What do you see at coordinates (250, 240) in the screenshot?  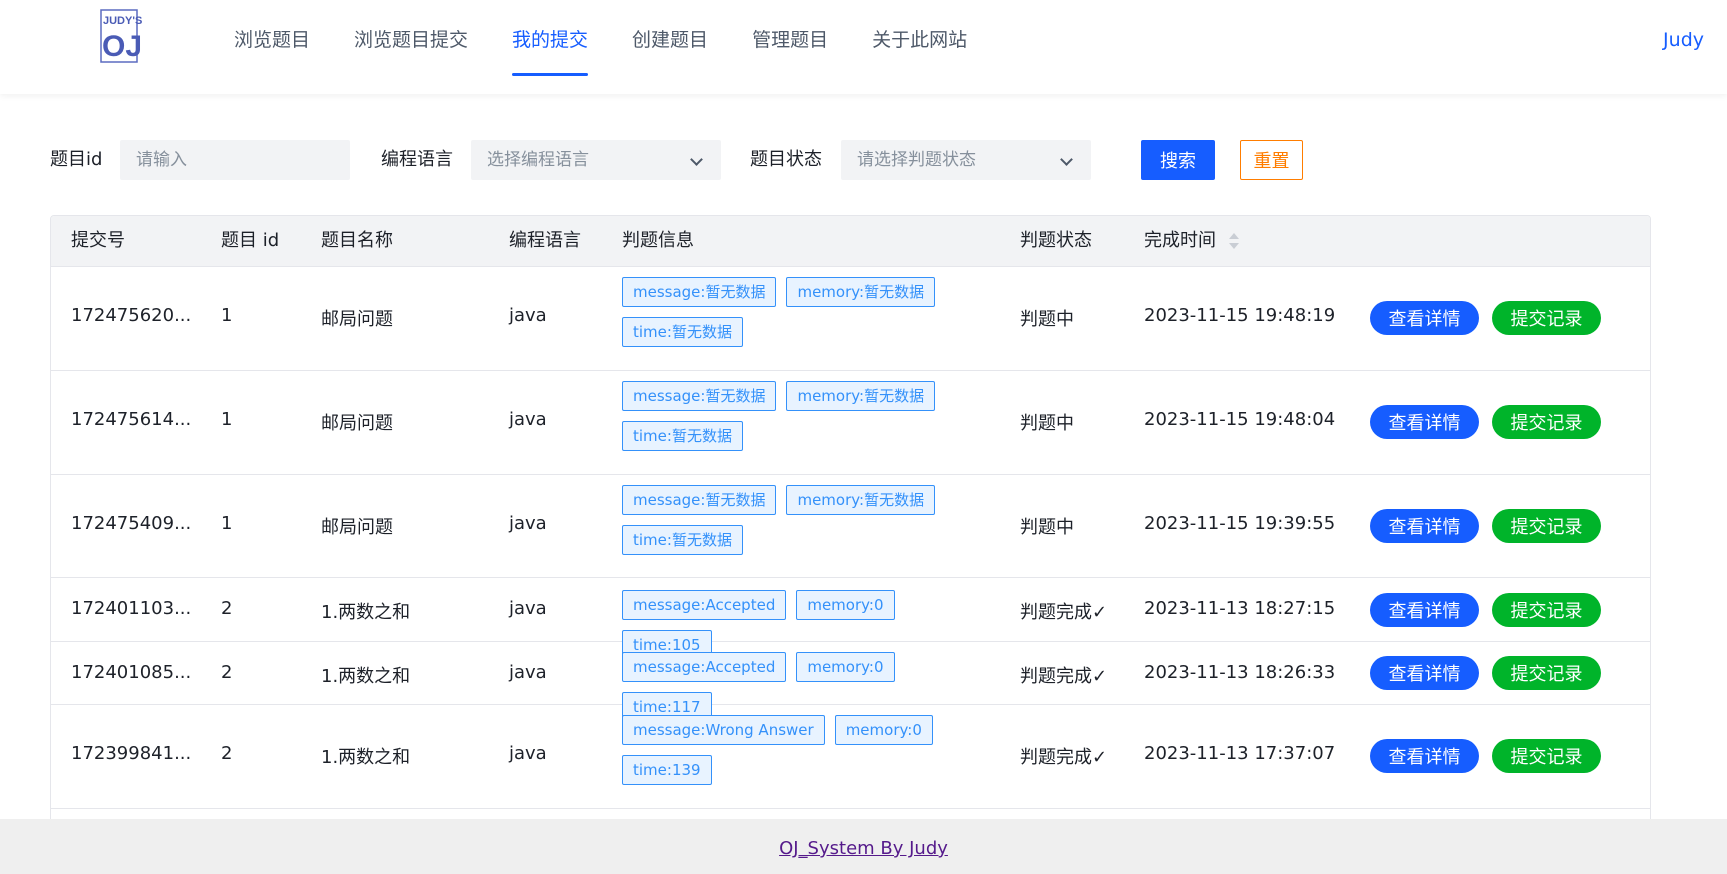 I see `col-question-id: 题目 id` at bounding box center [250, 240].